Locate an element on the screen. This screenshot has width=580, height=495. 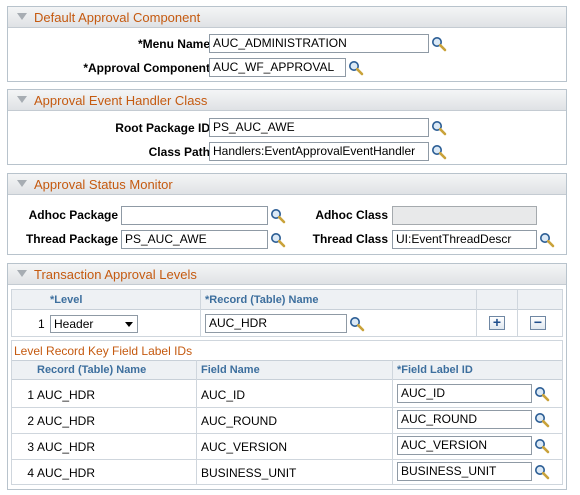
approval-component-label: *Approval Component is located at coordinates (146, 68).